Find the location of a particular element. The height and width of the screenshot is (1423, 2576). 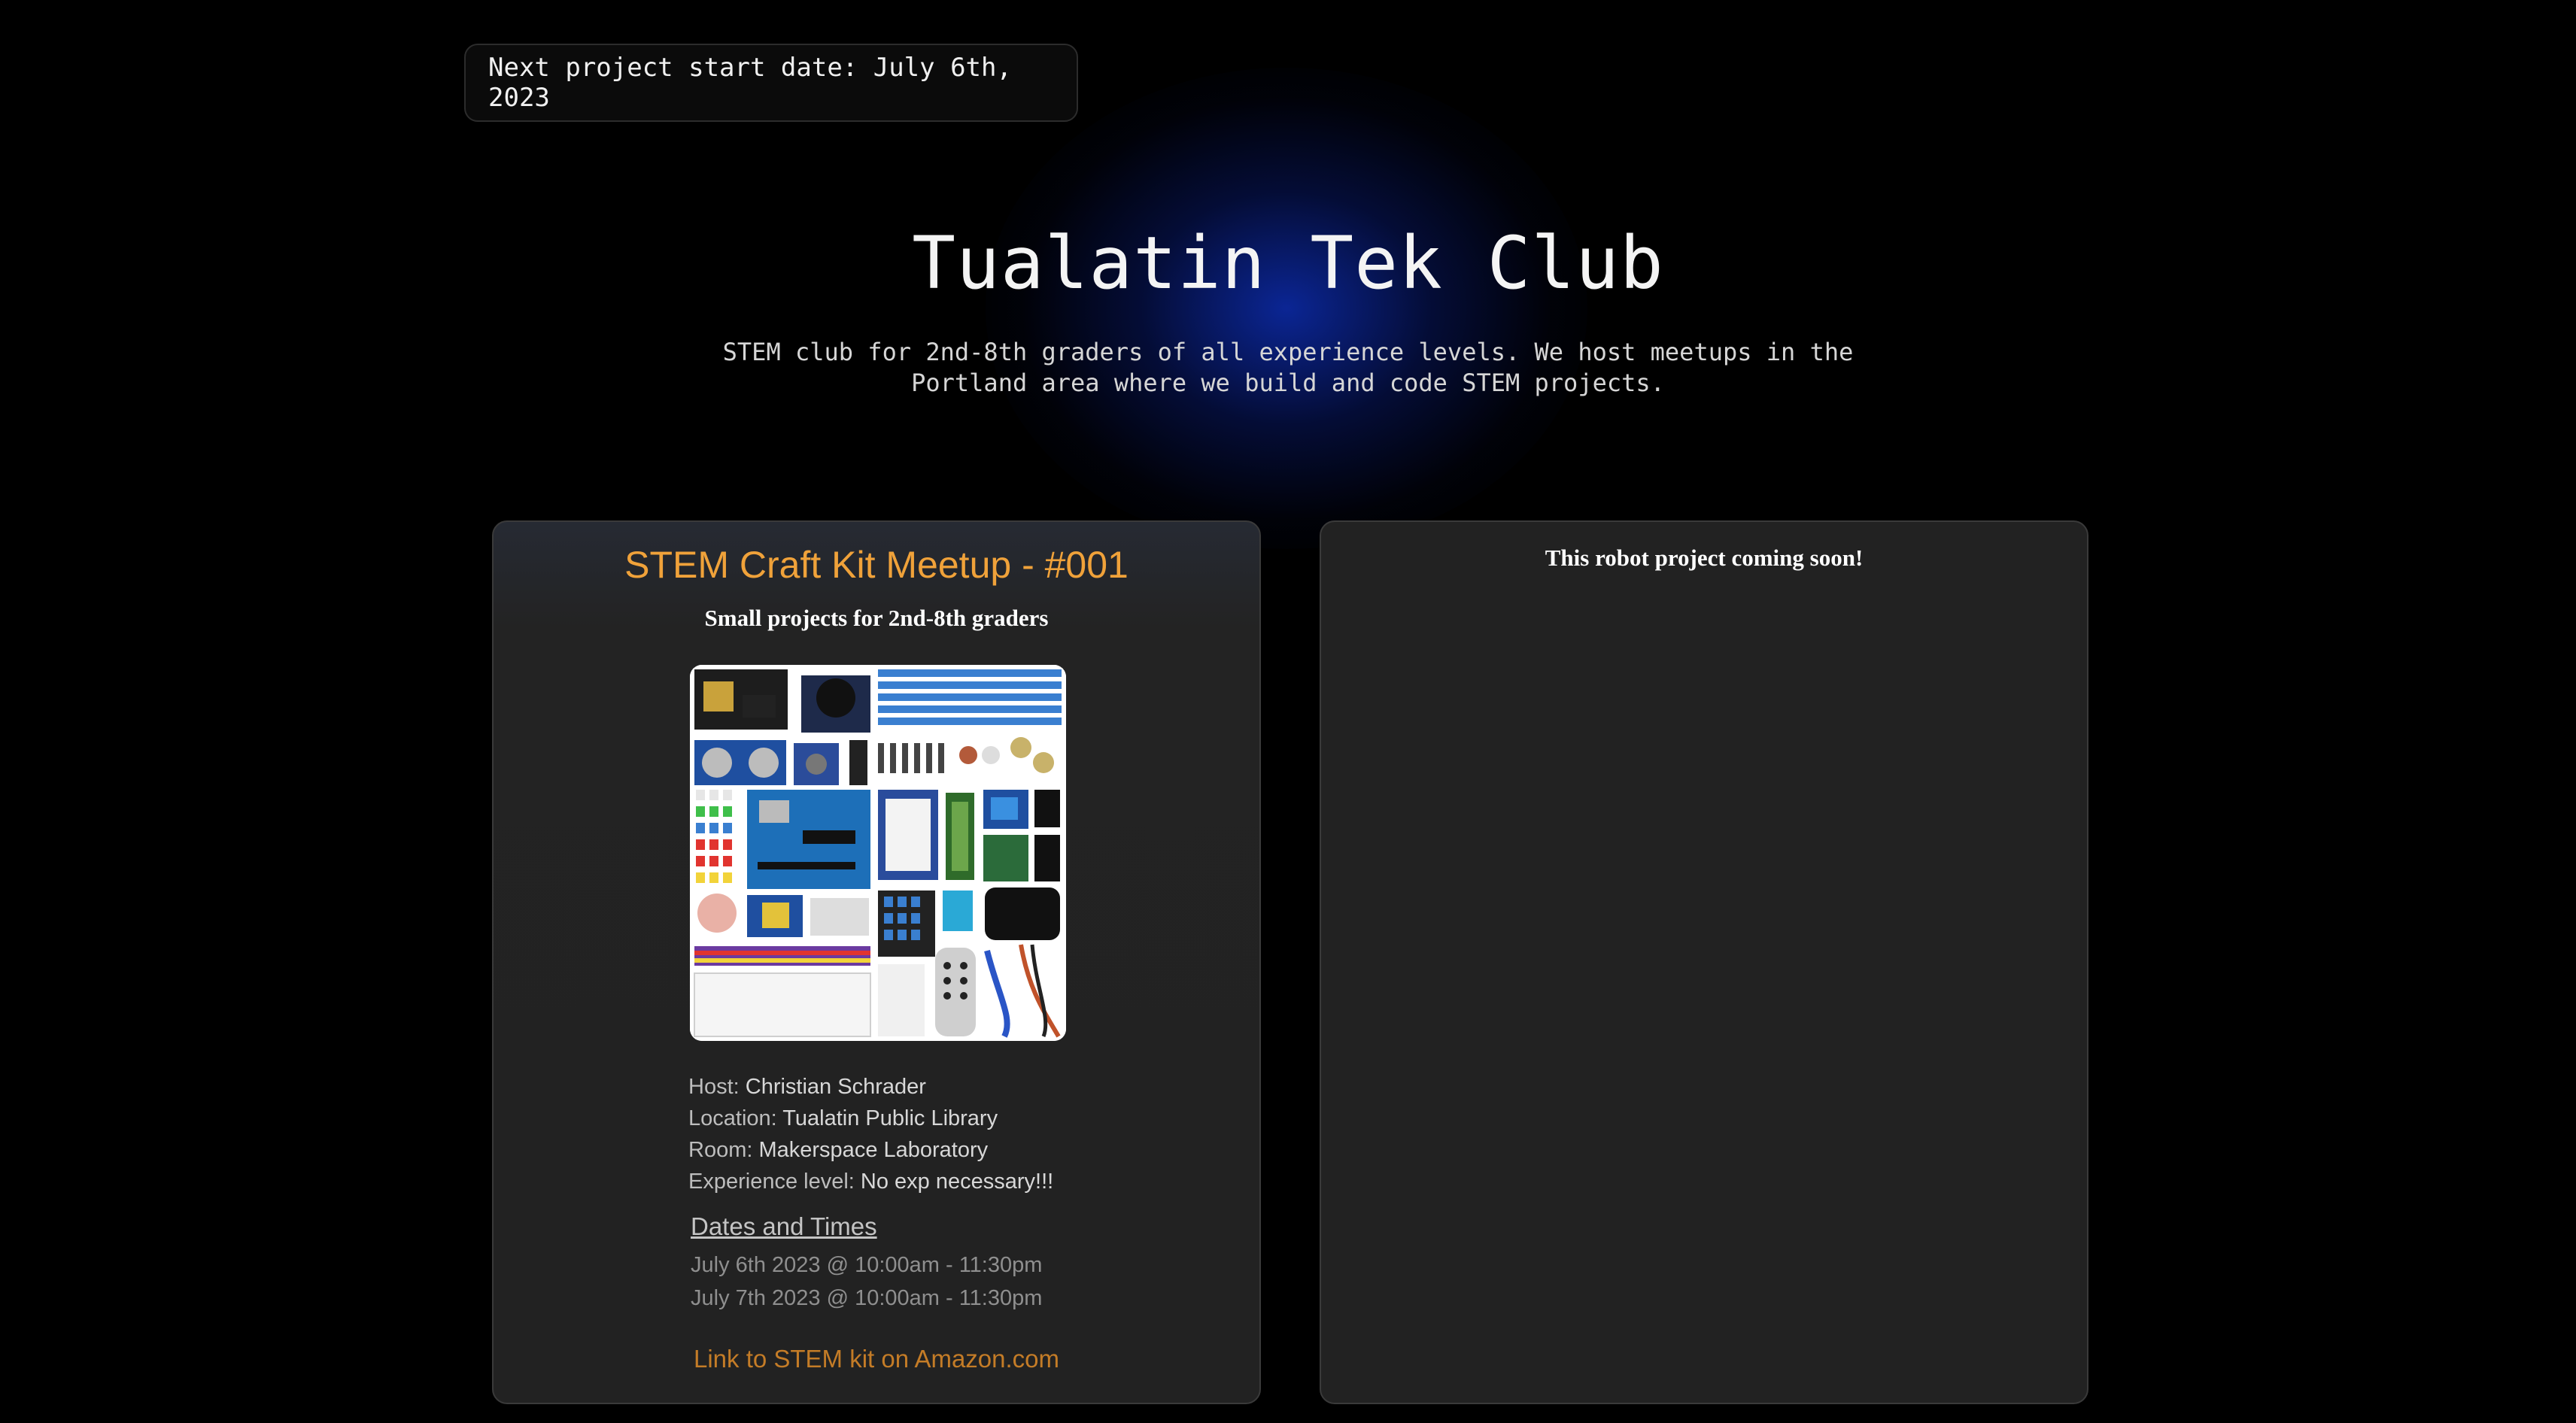

detail-location: Location: Tualatin Public Library is located at coordinates (871, 1118).